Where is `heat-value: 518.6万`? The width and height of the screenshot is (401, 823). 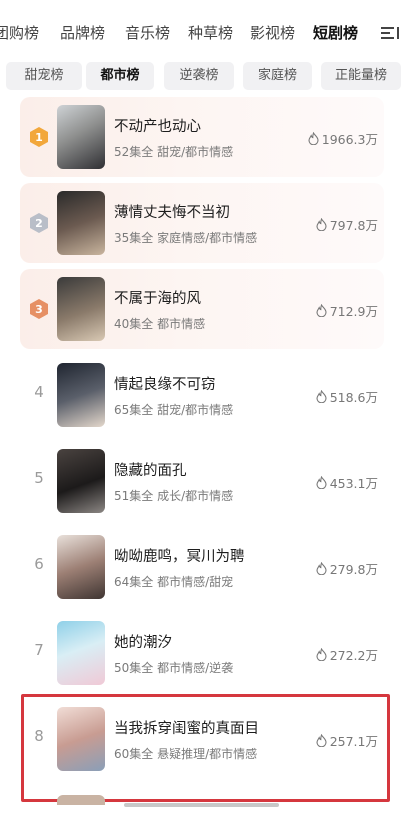
heat-value: 518.6万 is located at coordinates (347, 396).